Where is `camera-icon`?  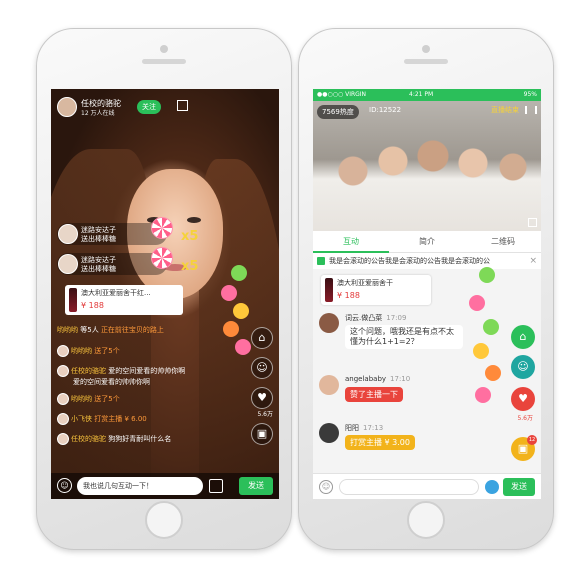 camera-icon is located at coordinates (164, 49).